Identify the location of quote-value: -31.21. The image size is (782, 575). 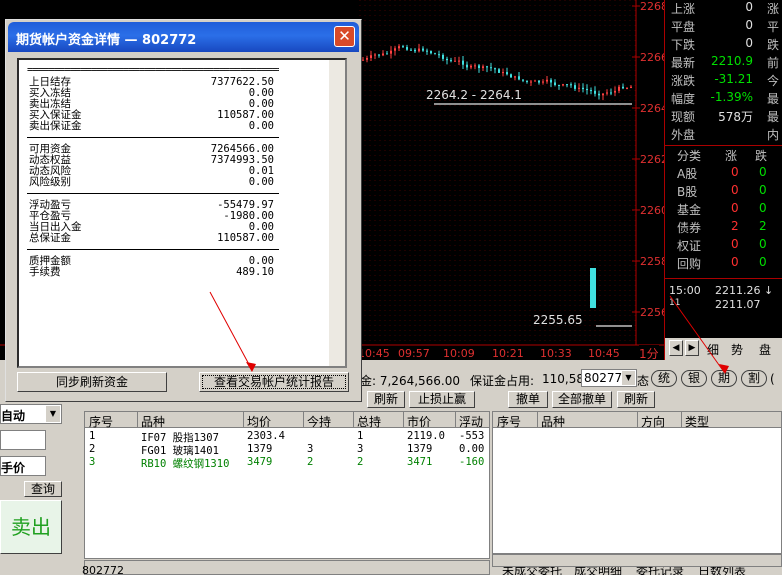
(733, 79).